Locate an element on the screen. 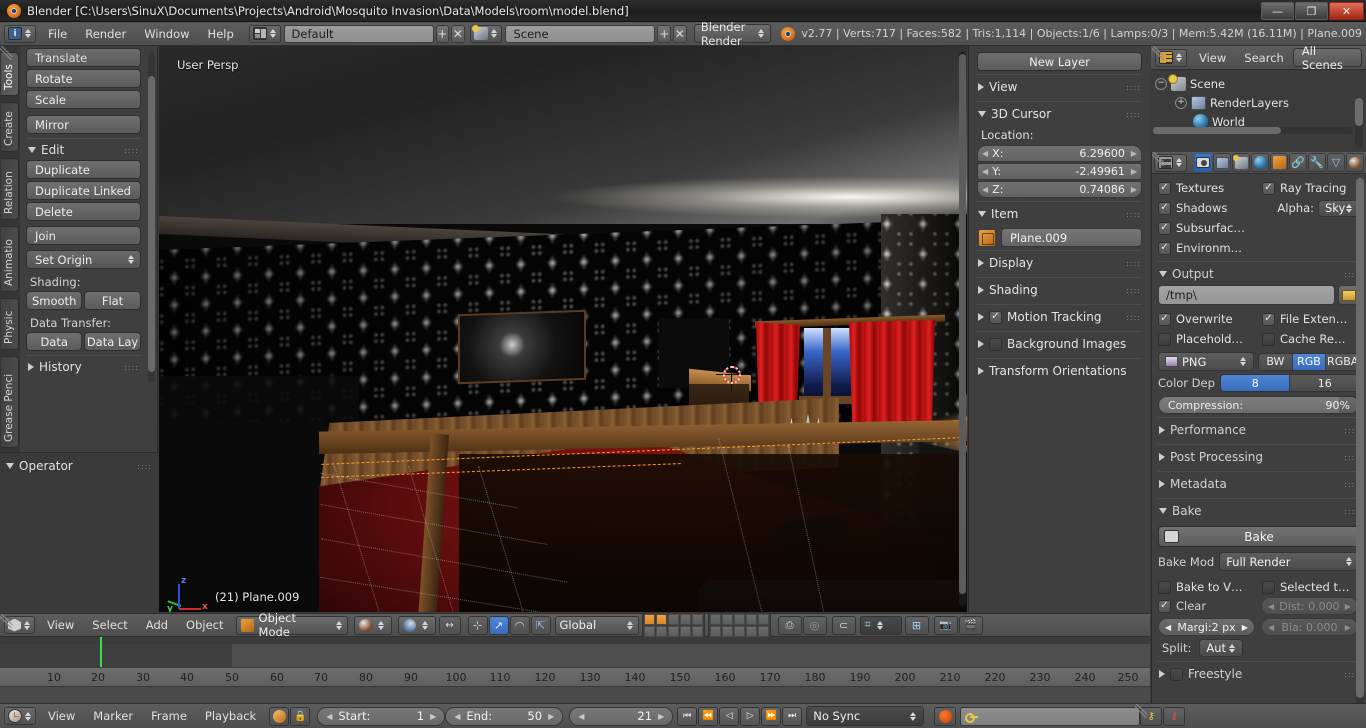 This screenshot has height=728, width=1366. color-mode-rgba: RGBA is located at coordinates (1342, 361).